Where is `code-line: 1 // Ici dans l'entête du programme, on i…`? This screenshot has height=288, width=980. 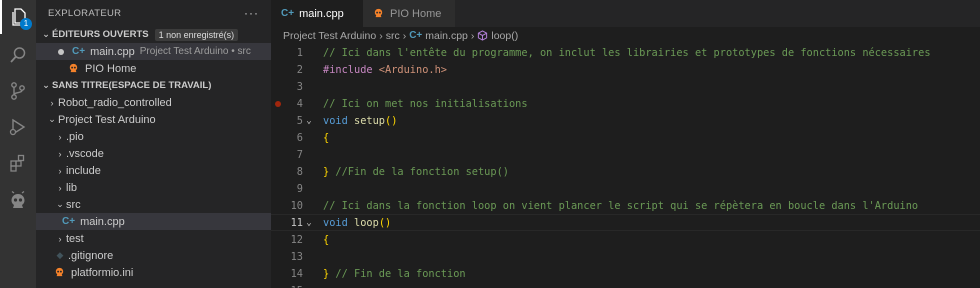 code-line: 1 // Ici dans l'entête du programme, on i… is located at coordinates (625, 52).